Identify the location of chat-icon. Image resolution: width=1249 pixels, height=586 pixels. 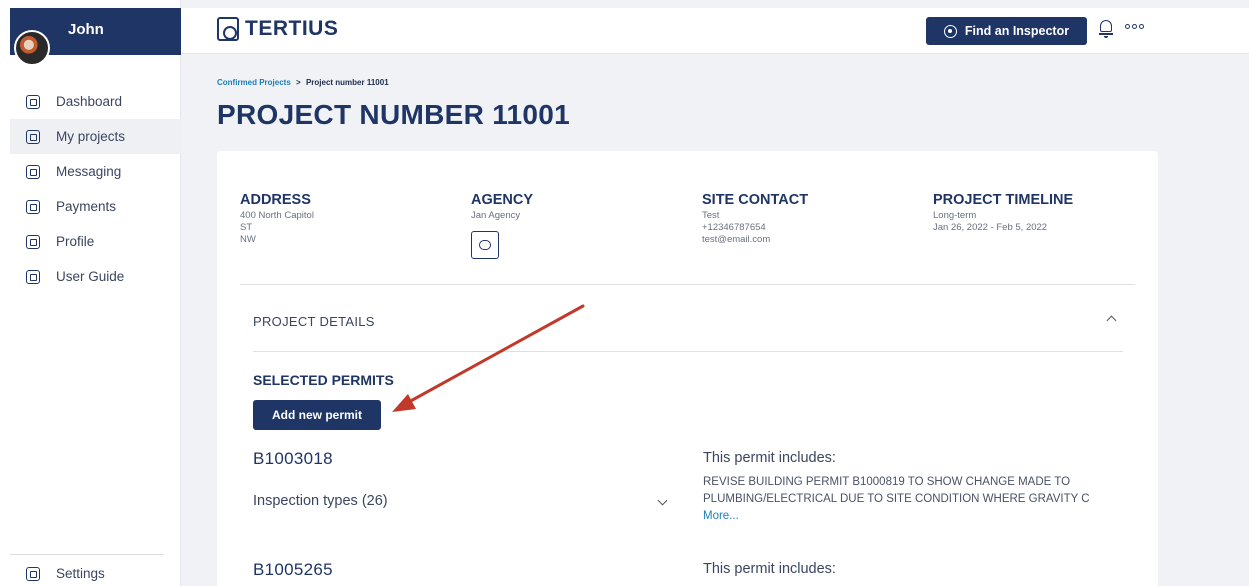
(485, 245).